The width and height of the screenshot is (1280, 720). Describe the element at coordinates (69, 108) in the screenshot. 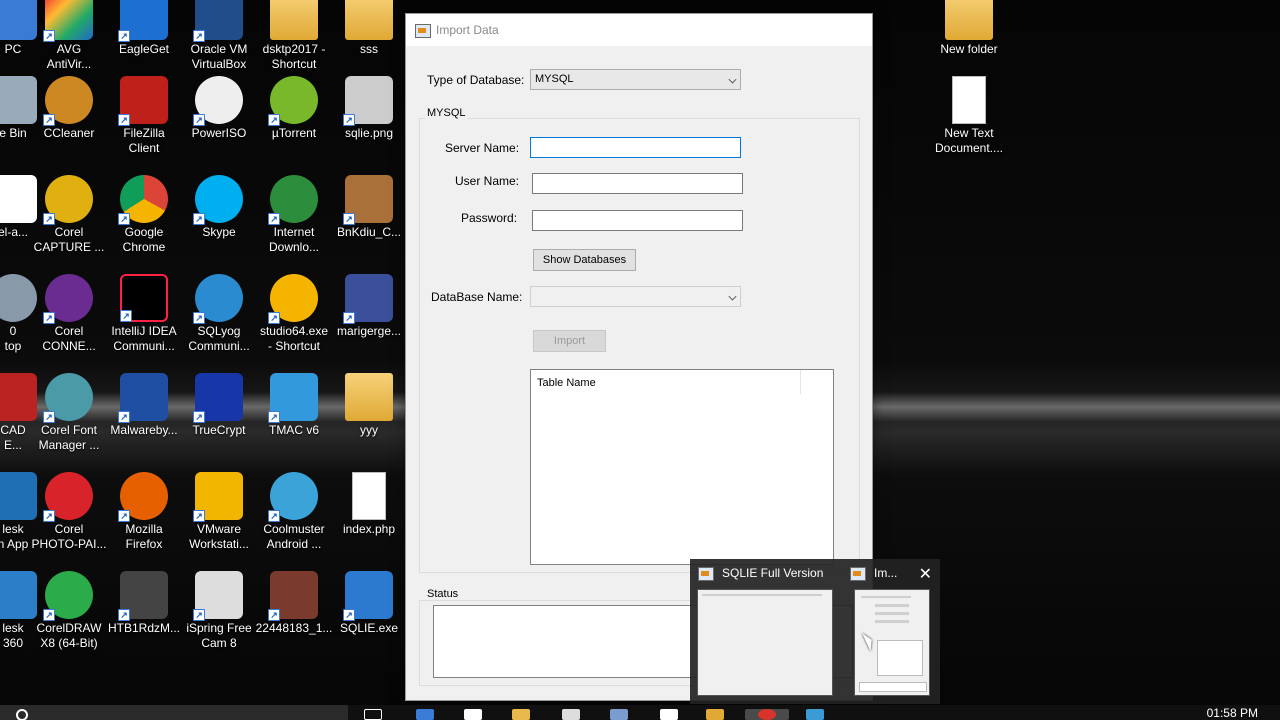

I see `desktop-icon-ccleaner: ↗ CCleaner` at that location.